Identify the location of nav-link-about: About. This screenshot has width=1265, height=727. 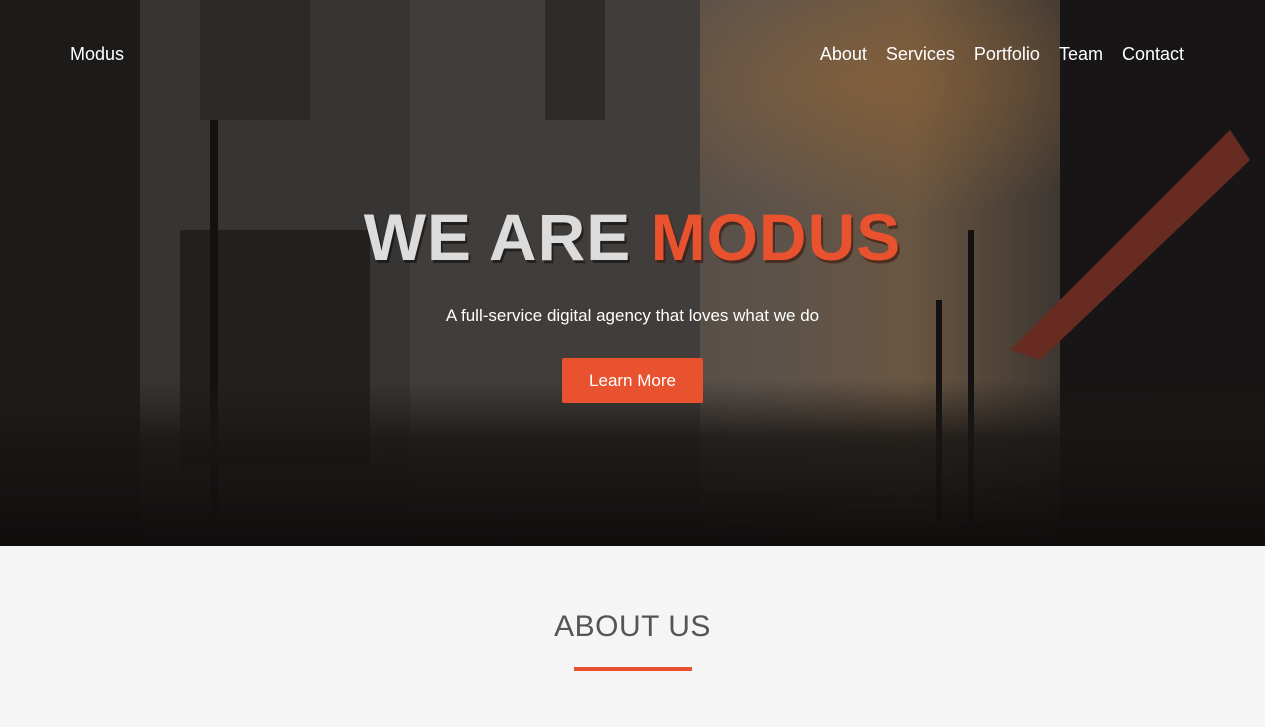
(843, 54).